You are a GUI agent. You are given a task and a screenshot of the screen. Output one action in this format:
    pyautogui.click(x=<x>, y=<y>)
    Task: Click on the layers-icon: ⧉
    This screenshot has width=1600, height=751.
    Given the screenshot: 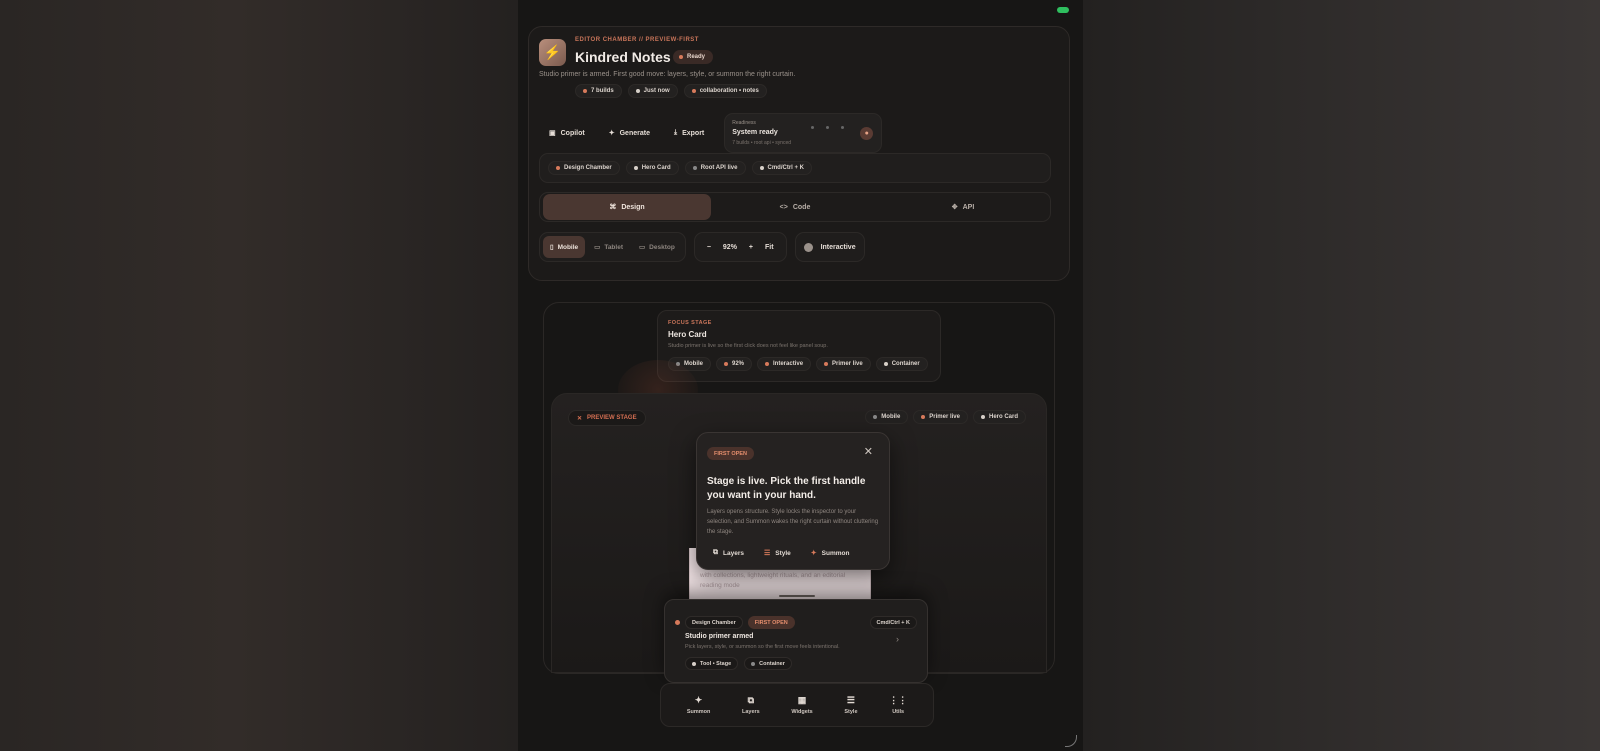 What is the action you would take?
    pyautogui.click(x=751, y=700)
    